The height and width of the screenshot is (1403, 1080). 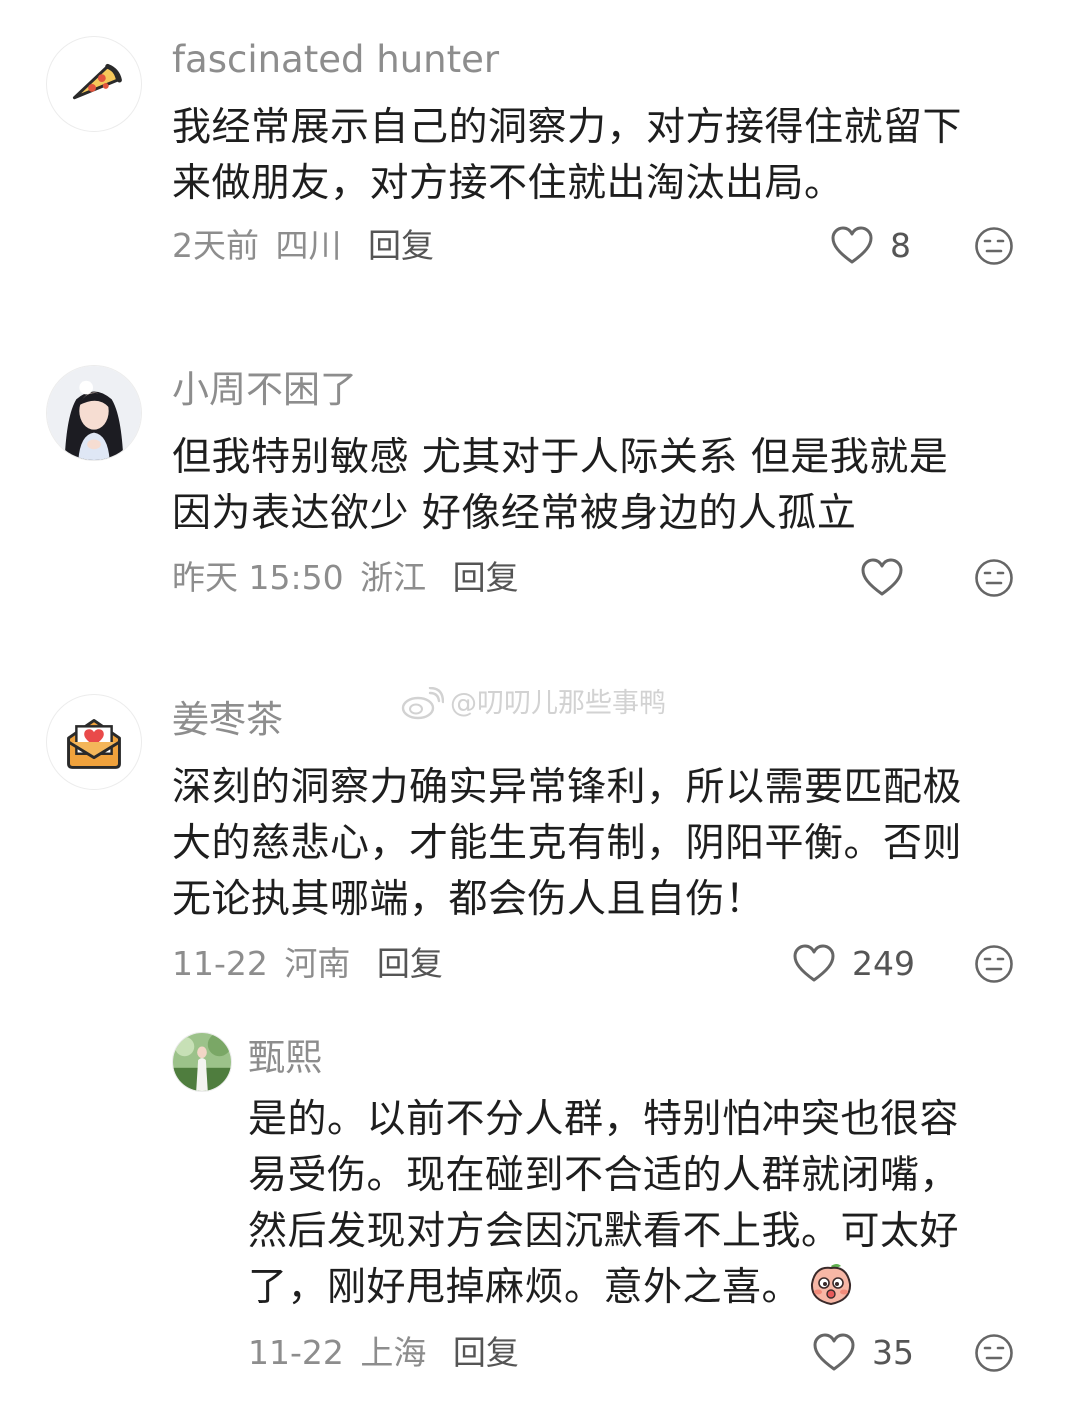 I want to click on comment-line: 然后发现对方会因沉默看不上我。可太好, so click(x=604, y=1231).